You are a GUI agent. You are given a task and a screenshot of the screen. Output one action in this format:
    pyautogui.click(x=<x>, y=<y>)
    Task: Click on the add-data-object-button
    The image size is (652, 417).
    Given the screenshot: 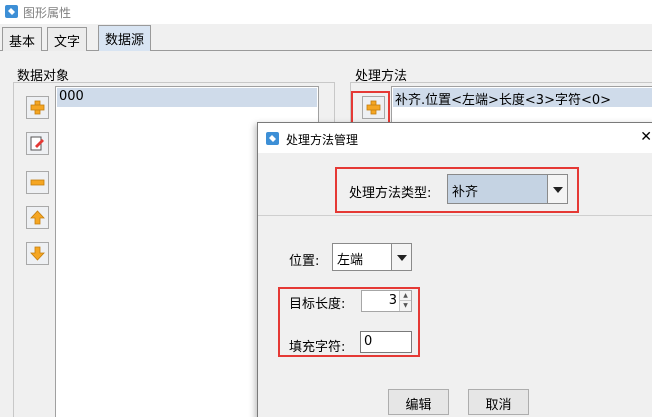 What is the action you would take?
    pyautogui.click(x=37, y=107)
    